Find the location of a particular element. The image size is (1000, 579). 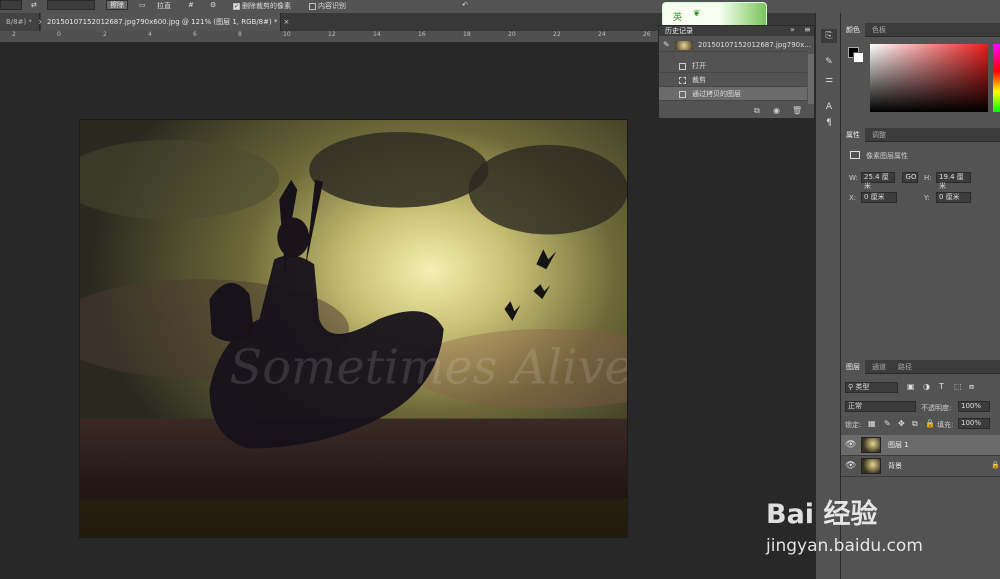

layer-row: 👁 背景 🔒 is located at coordinates (920, 466).